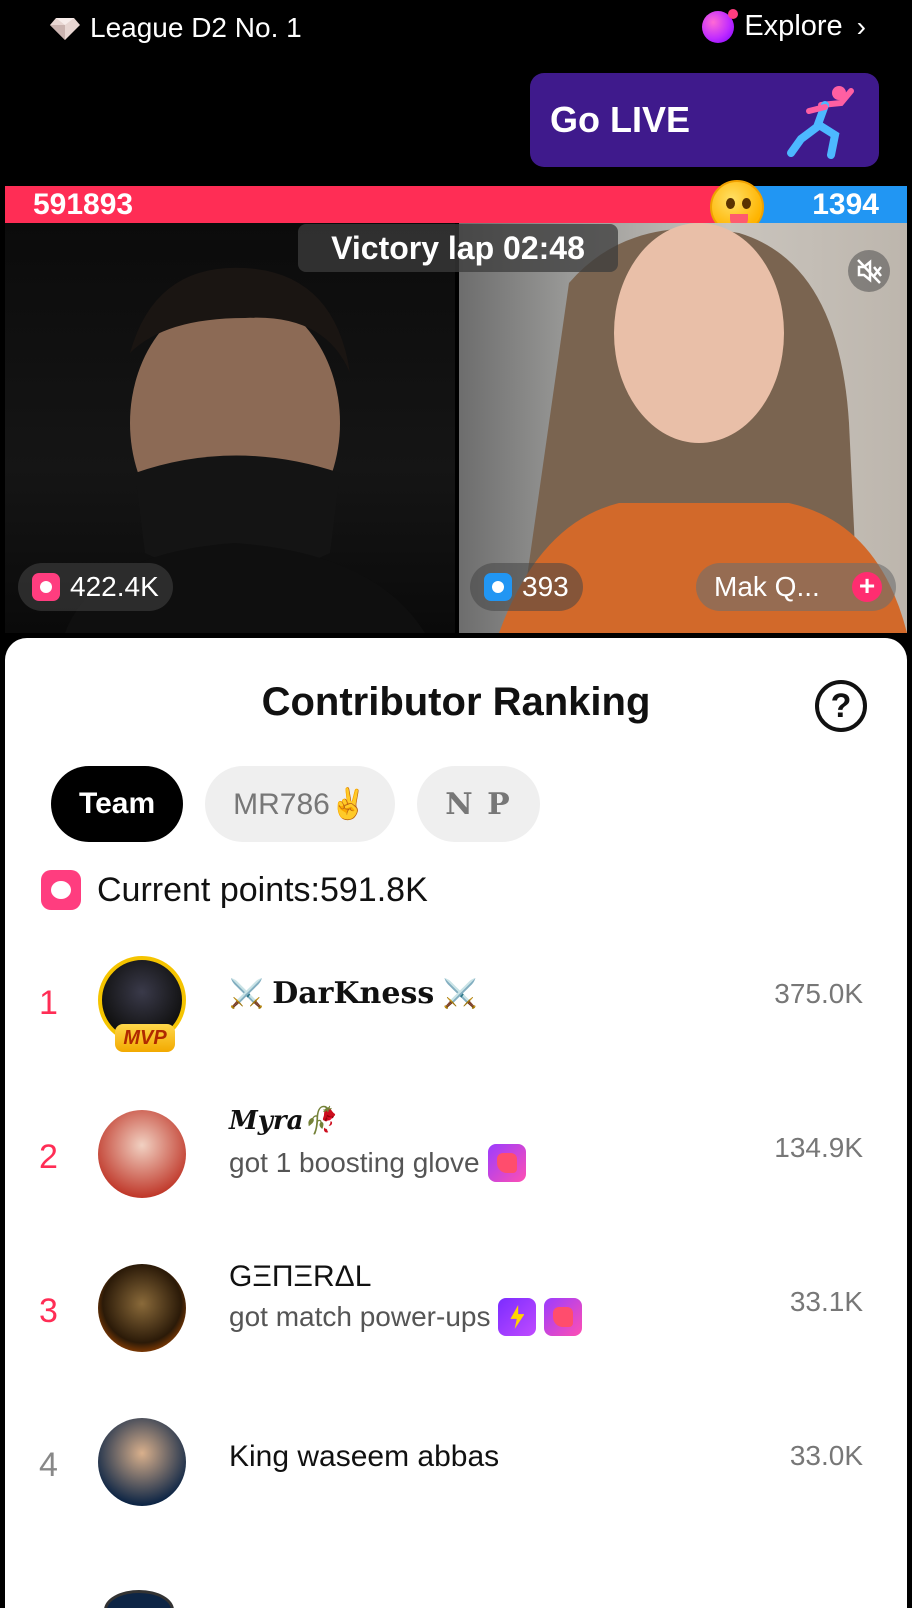 This screenshot has height=1608, width=912. What do you see at coordinates (114, 586) in the screenshot?
I see `left-count-label: 422.4K` at bounding box center [114, 586].